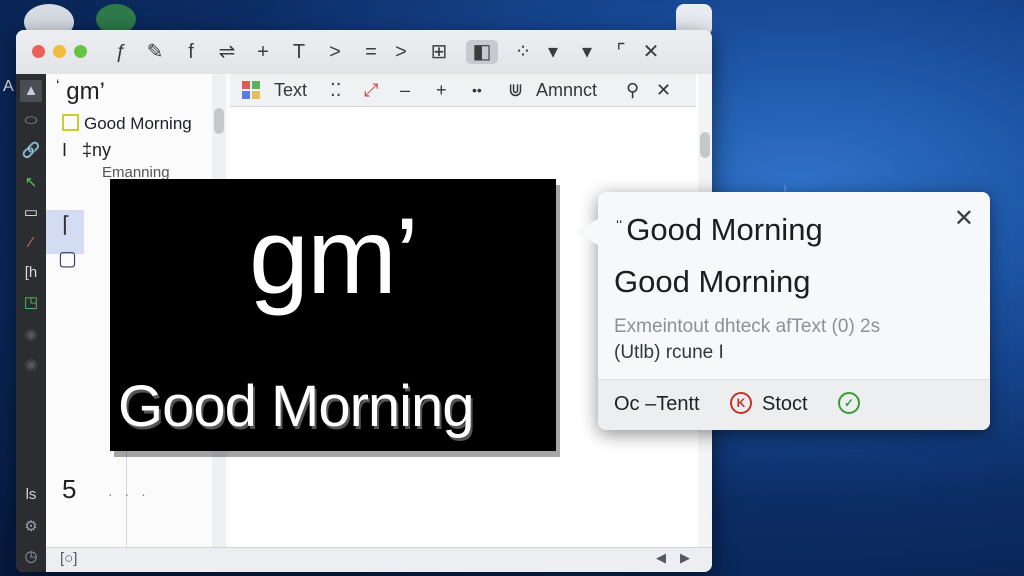 The height and width of the screenshot is (576, 1024). Describe the element at coordinates (85, 91) in the screenshot. I see `layer-title-text: gm’` at that location.